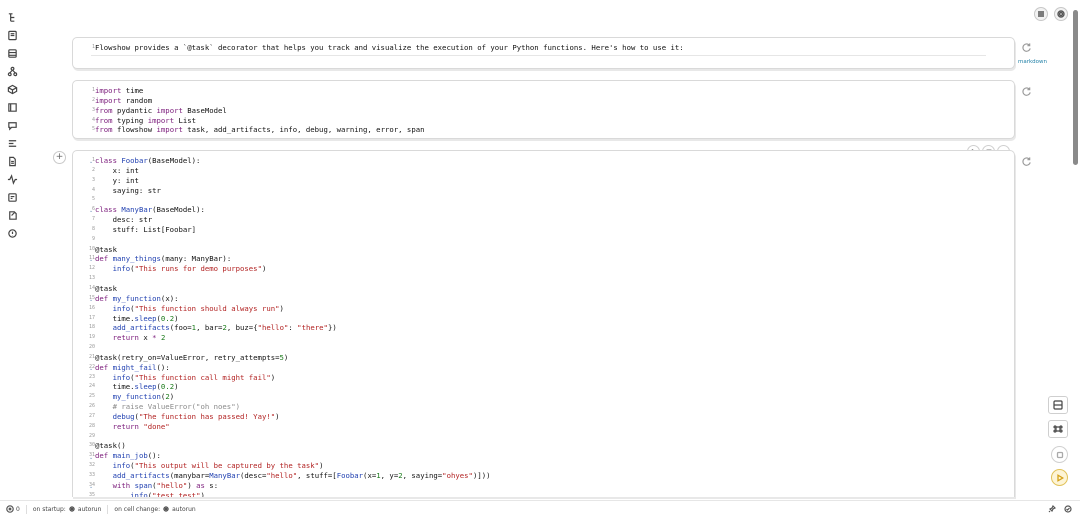 This screenshot has width=1080, height=517. I want to click on menu-icon, so click(1041, 14).